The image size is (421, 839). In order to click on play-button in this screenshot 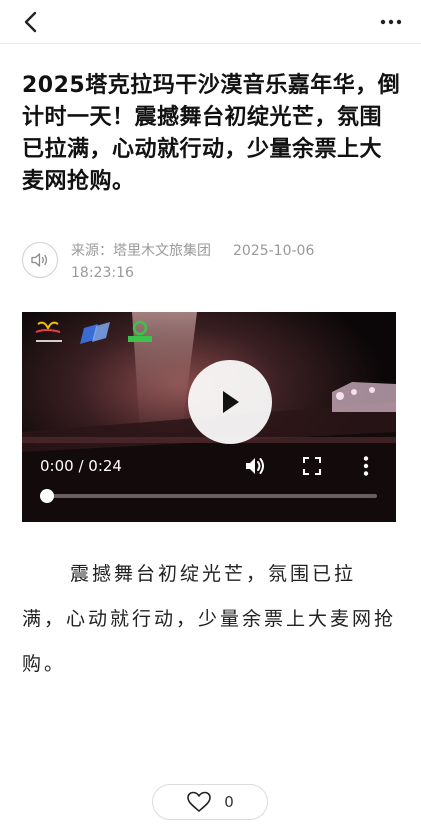, I will do `click(230, 402)`.